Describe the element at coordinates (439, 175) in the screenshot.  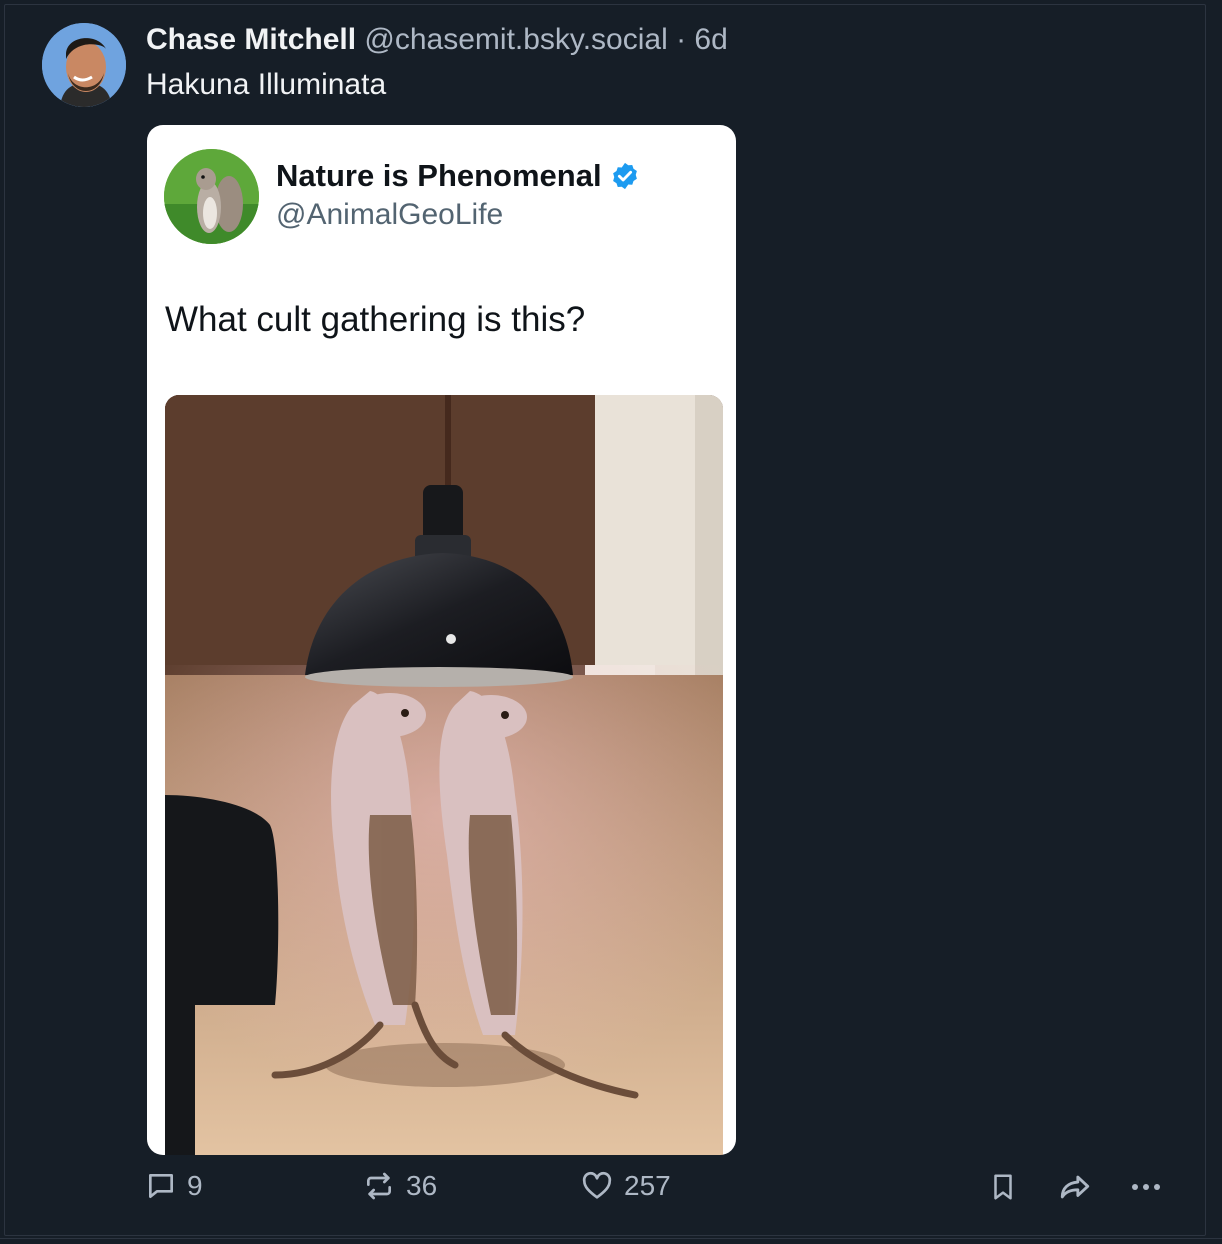
I see `quoted-name: Nature is Phenomenal` at that location.